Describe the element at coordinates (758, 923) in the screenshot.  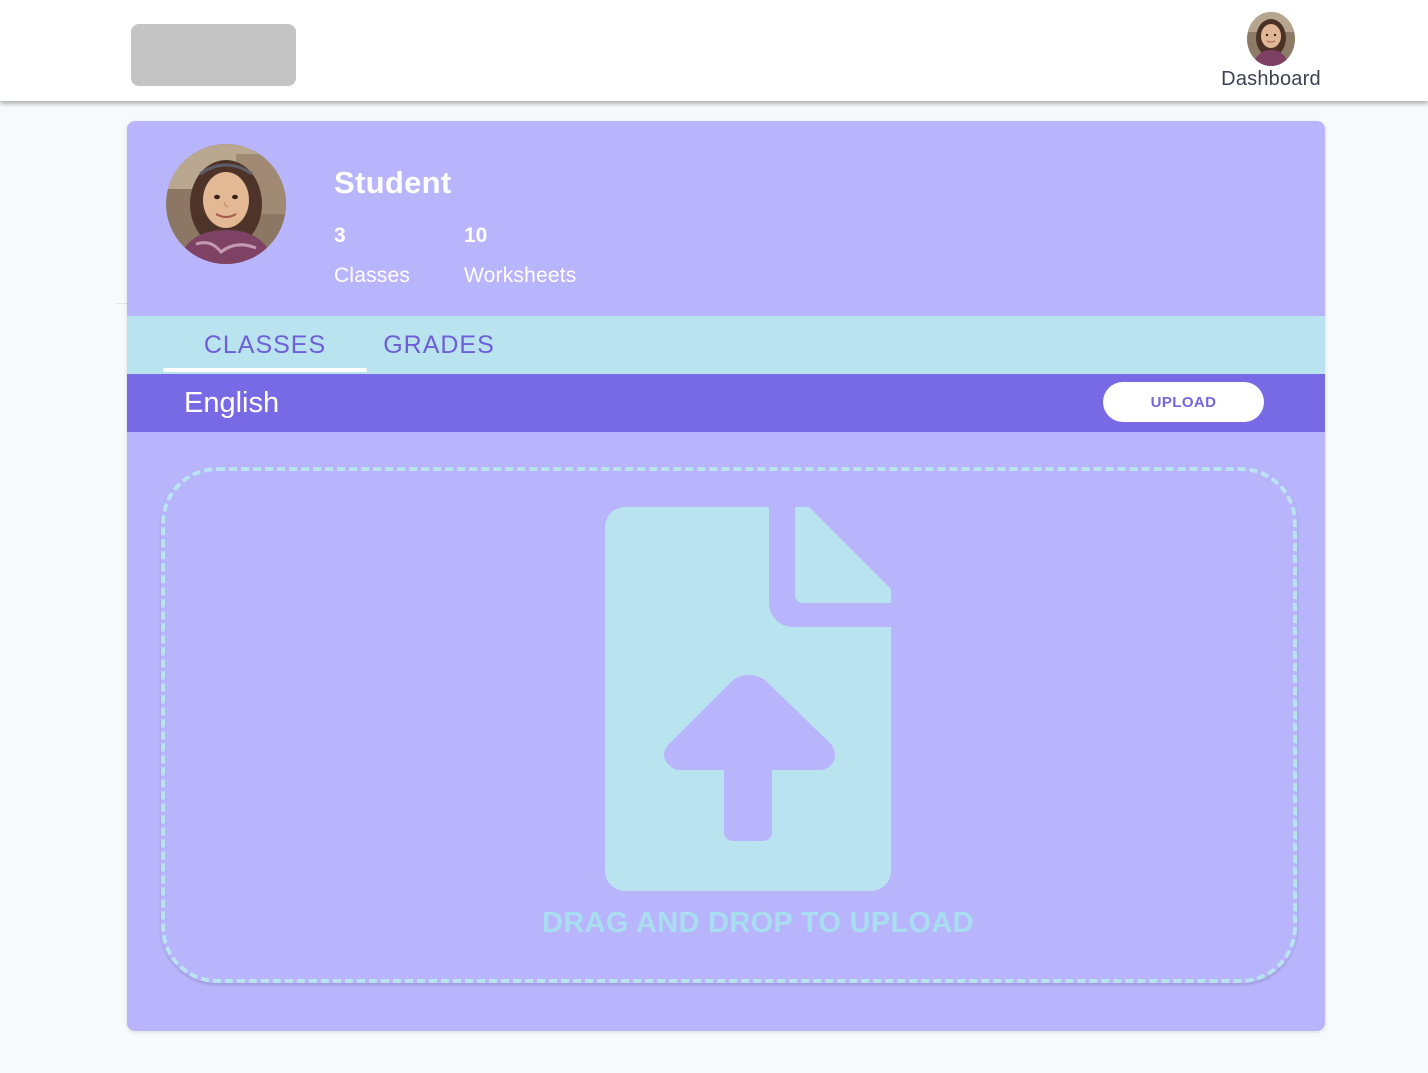
I see `dropzone-text: DRAG AND DROP TO UPLOAD` at that location.